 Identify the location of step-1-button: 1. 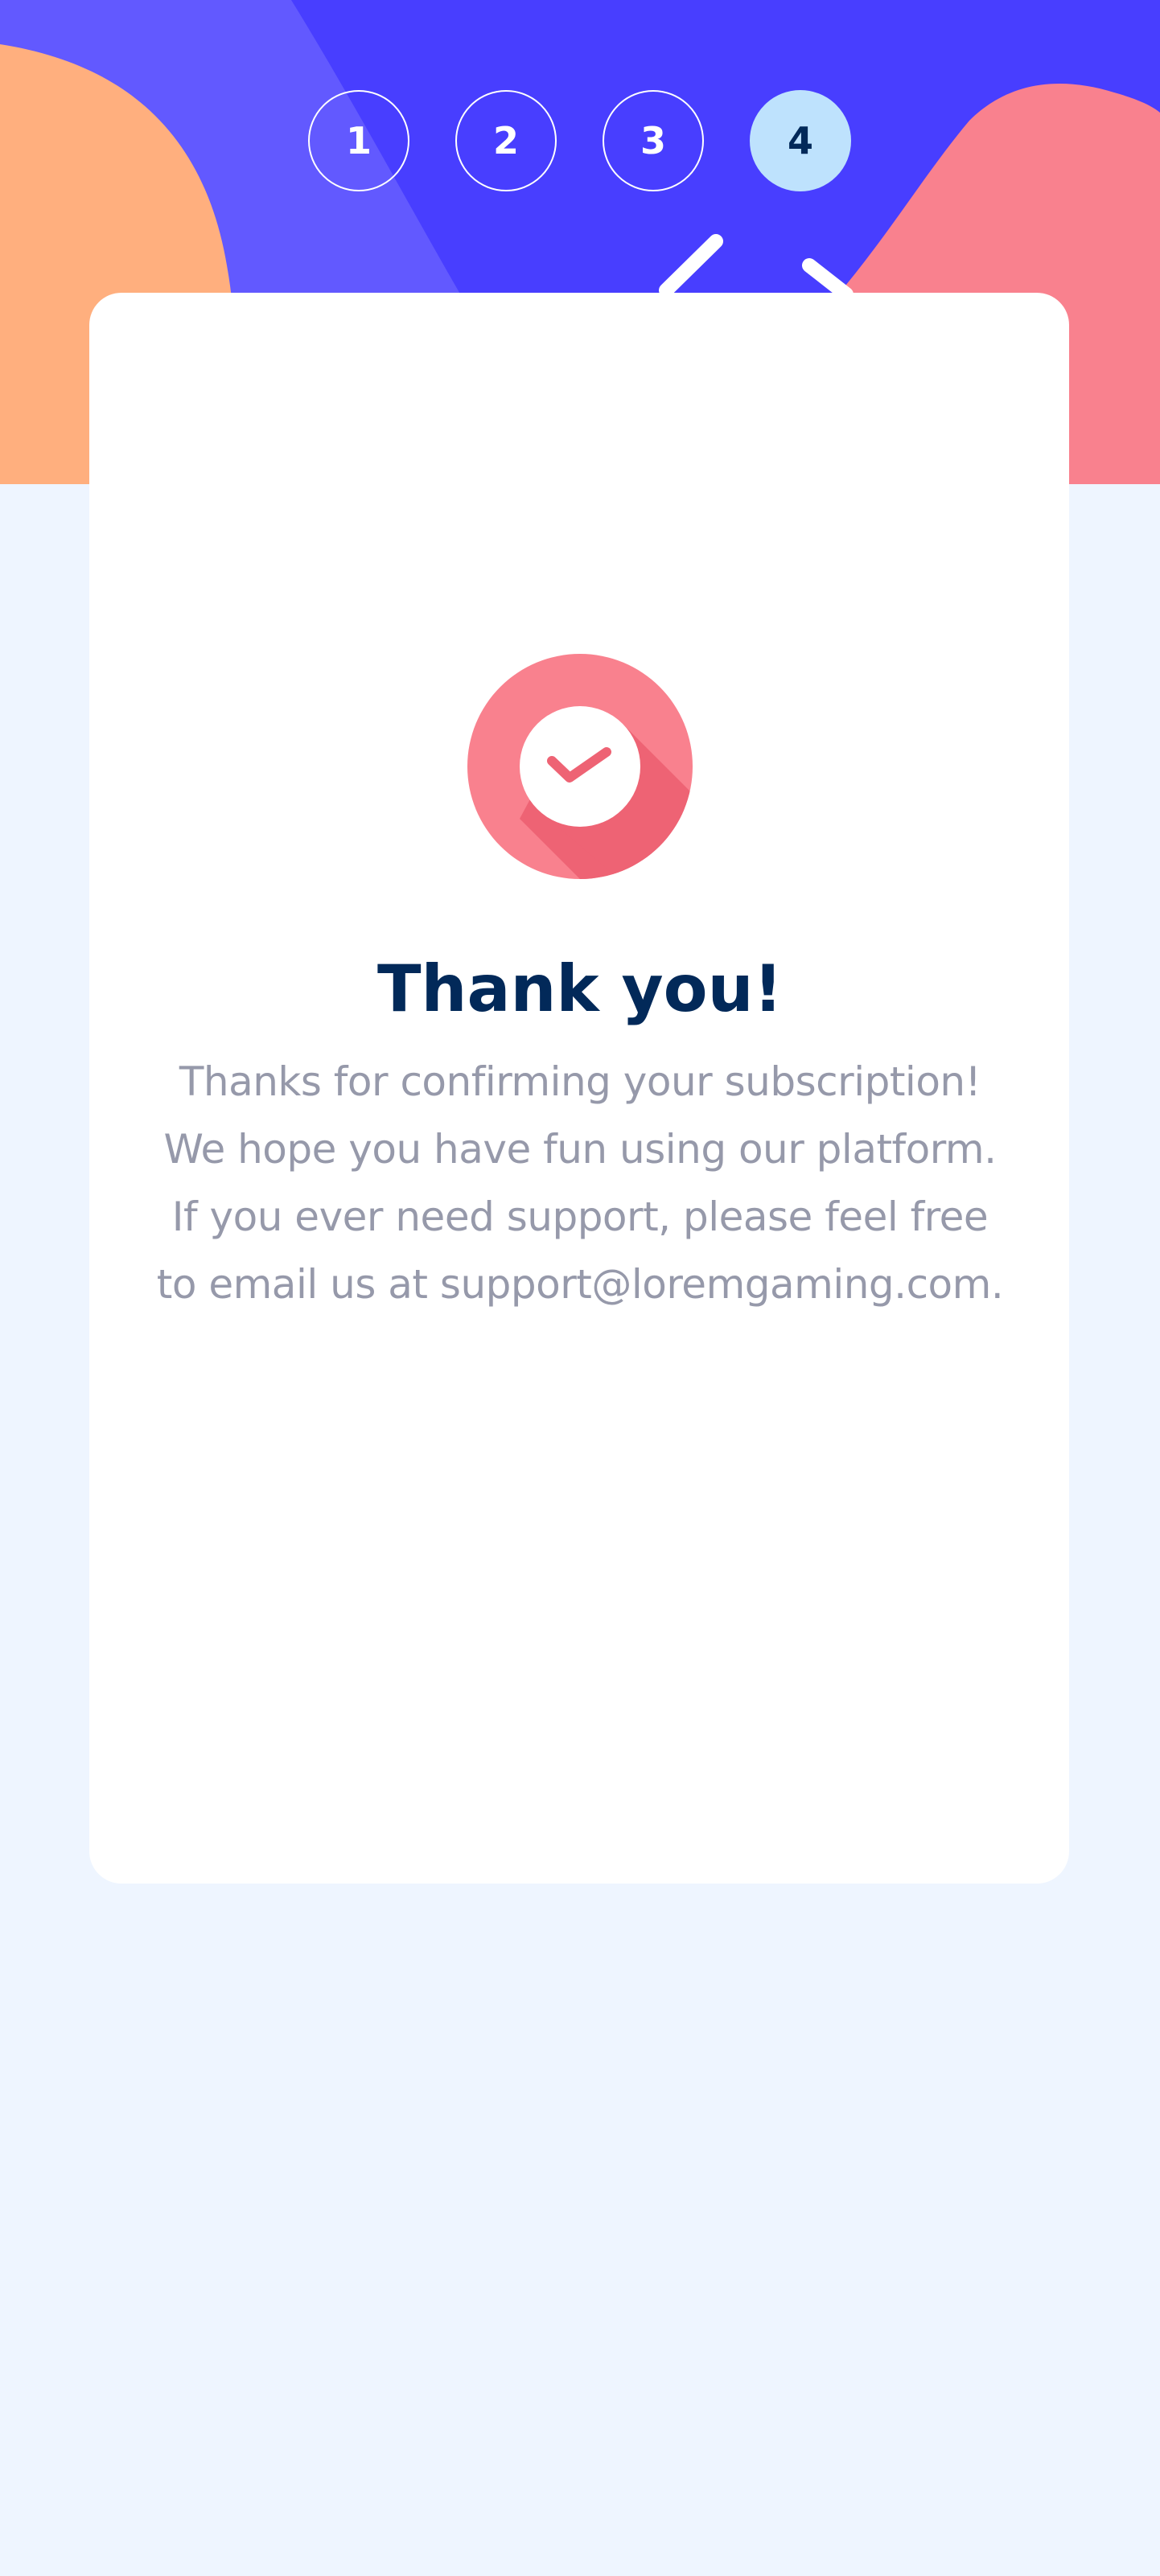
(358, 140).